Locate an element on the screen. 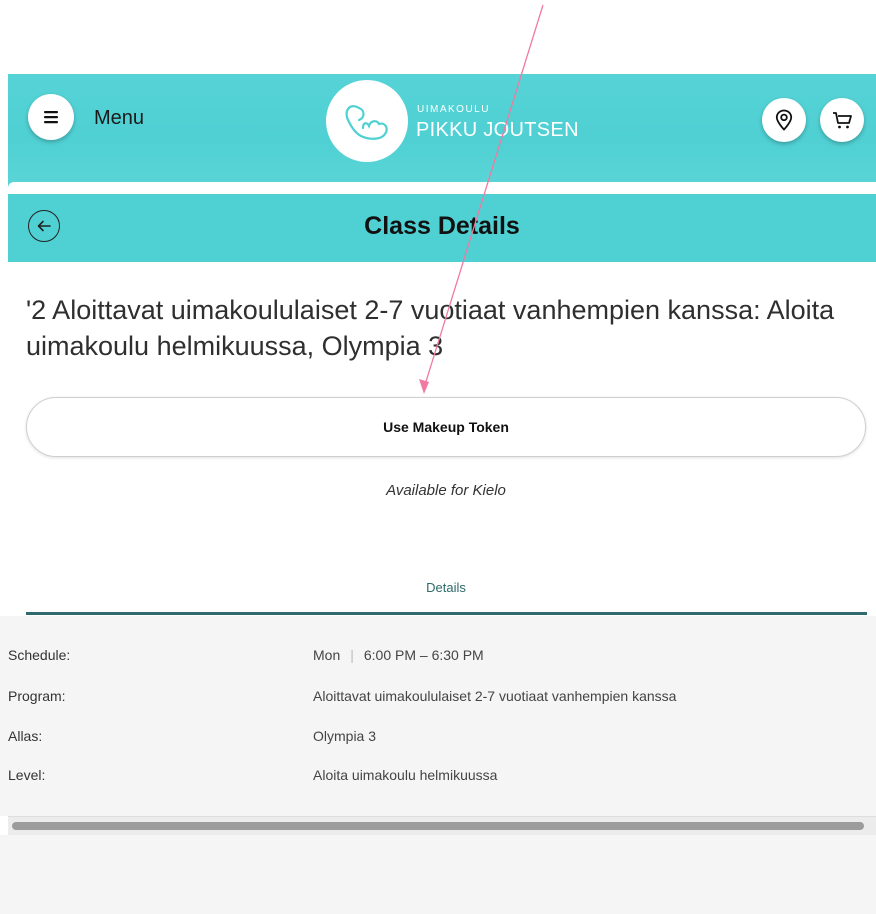 This screenshot has width=876, height=914. detail-row-schedule: Schedule: Mon | 6:00 PM – 6:30 PM is located at coordinates (438, 657).